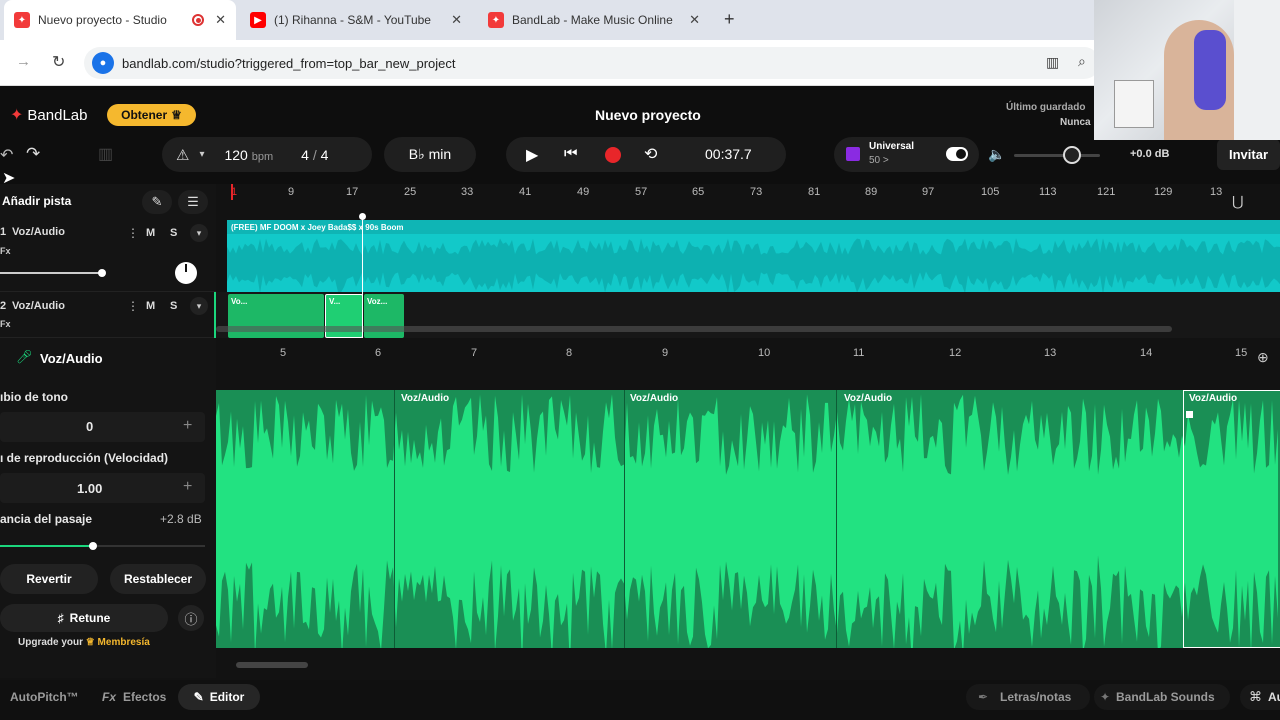 The image size is (1280, 720). I want to click on track-1-region: (FREE) MF DOOM x Joey Bada$$ x 90s Boom, so click(753, 256).